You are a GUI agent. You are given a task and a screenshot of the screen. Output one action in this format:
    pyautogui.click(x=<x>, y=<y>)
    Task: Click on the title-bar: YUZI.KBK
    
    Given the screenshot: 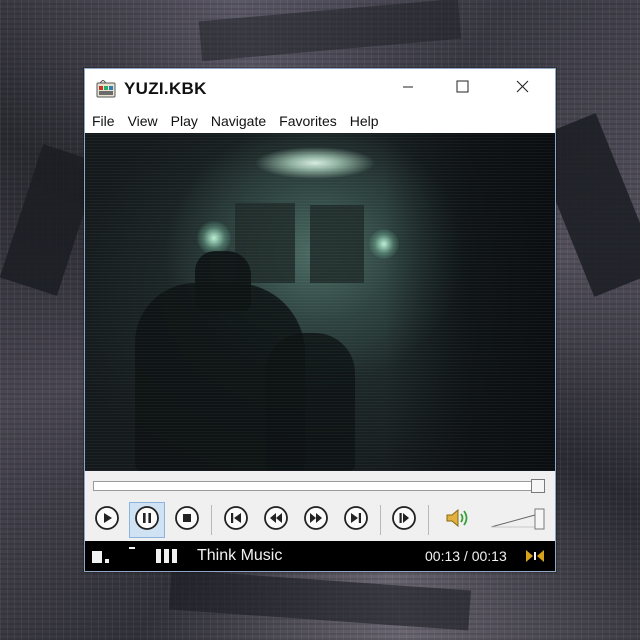 What is the action you would take?
    pyautogui.click(x=320, y=89)
    